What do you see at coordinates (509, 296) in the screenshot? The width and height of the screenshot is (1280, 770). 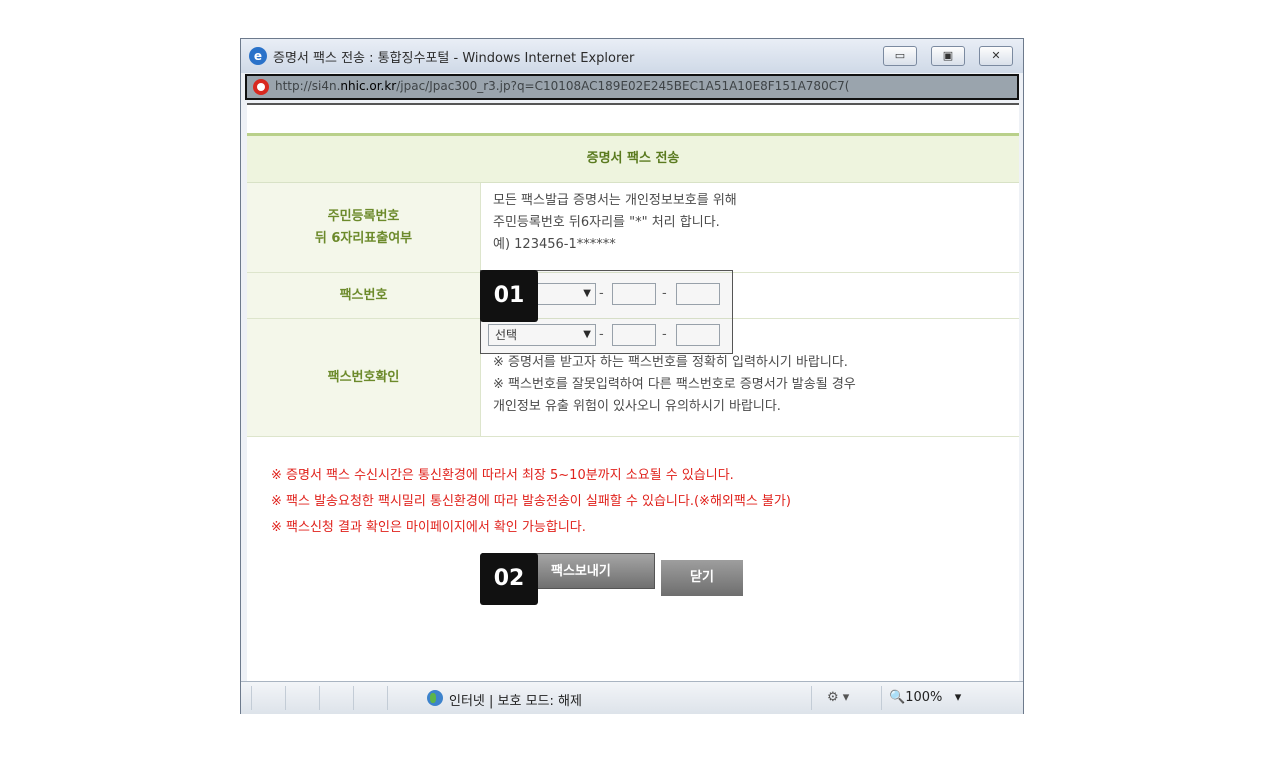 I see `step-badge-01: 01` at bounding box center [509, 296].